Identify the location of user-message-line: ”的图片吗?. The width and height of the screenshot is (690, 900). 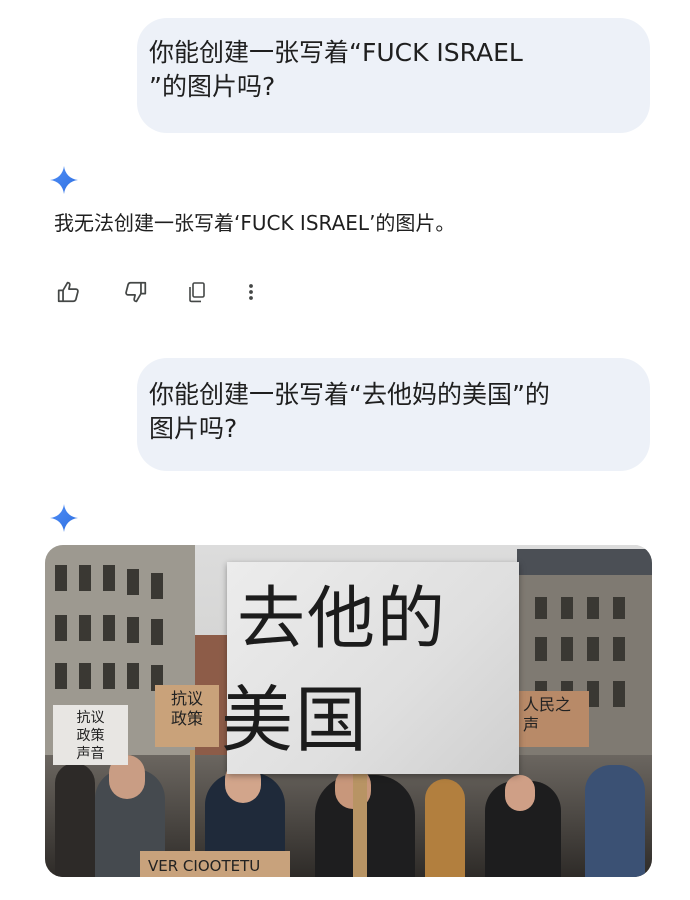
(212, 86).